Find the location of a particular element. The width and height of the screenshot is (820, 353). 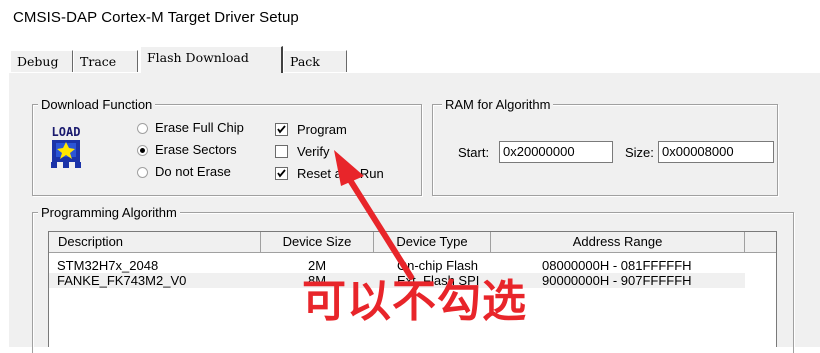

tab-debug: Debug is located at coordinates (41, 61).